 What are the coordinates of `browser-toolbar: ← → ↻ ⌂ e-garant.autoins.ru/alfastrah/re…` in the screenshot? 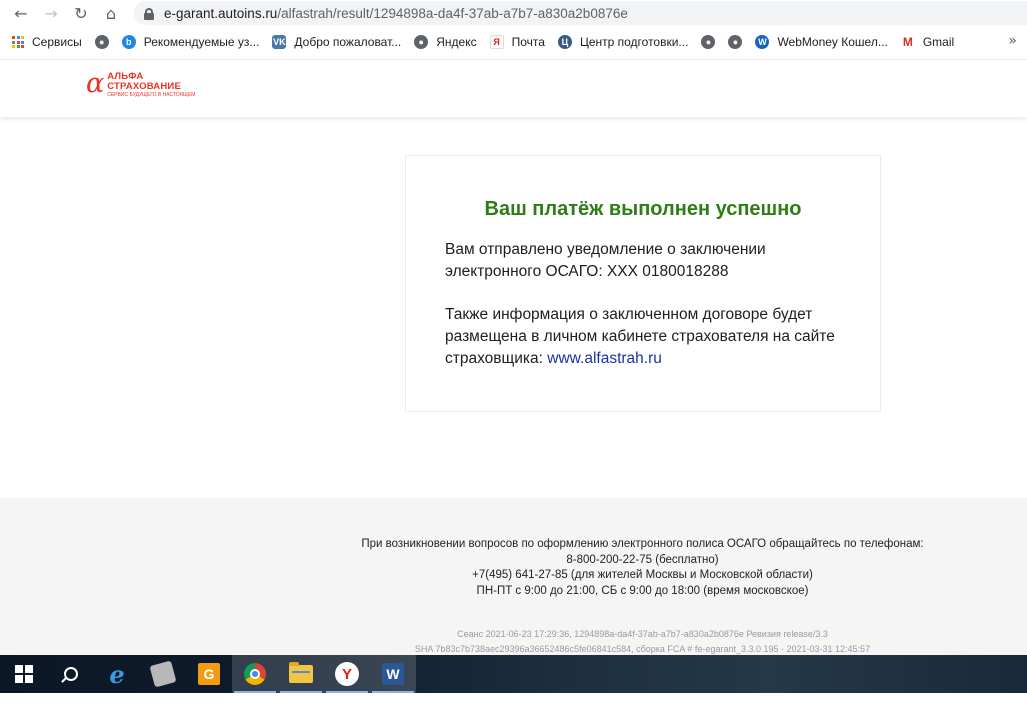 It's located at (513, 13).